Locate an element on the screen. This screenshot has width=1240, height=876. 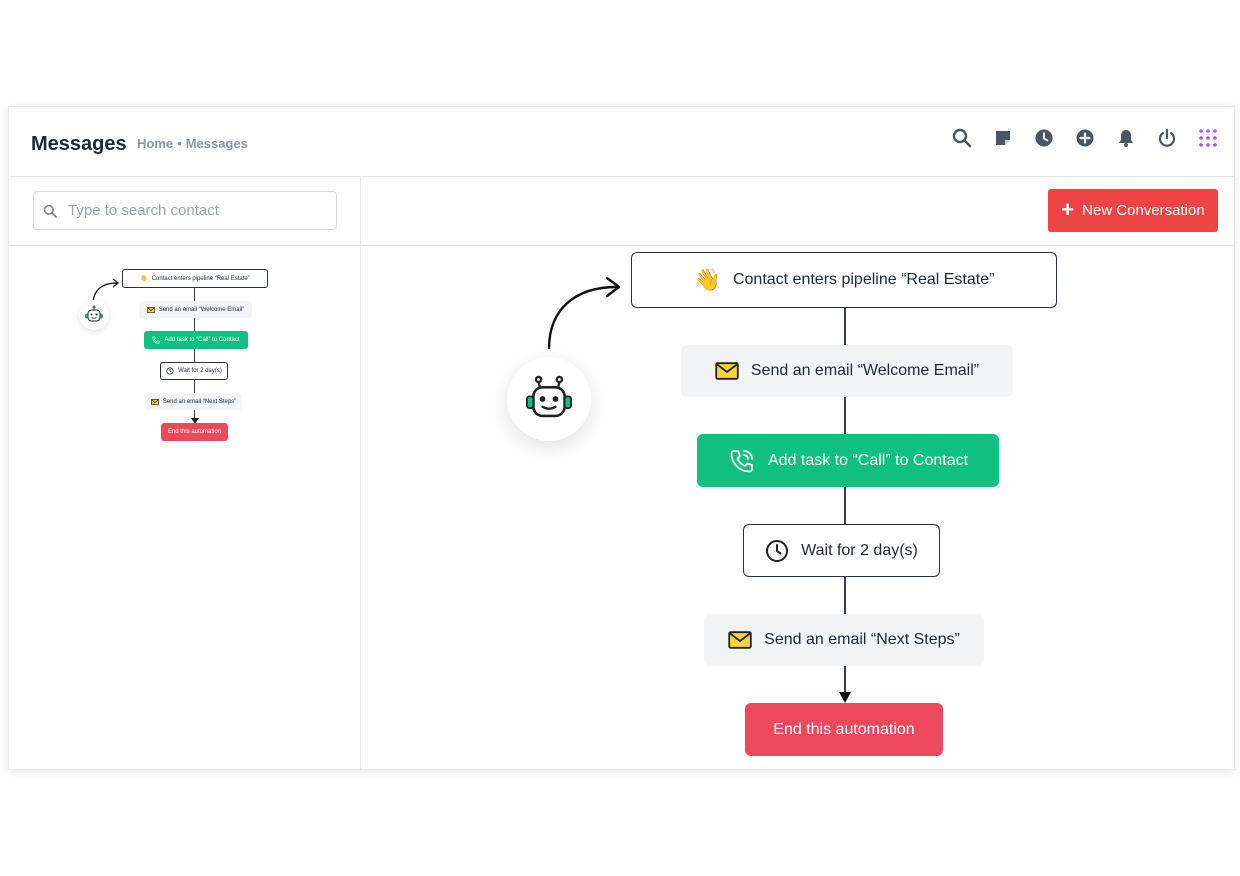
search-icon is located at coordinates (962, 138).